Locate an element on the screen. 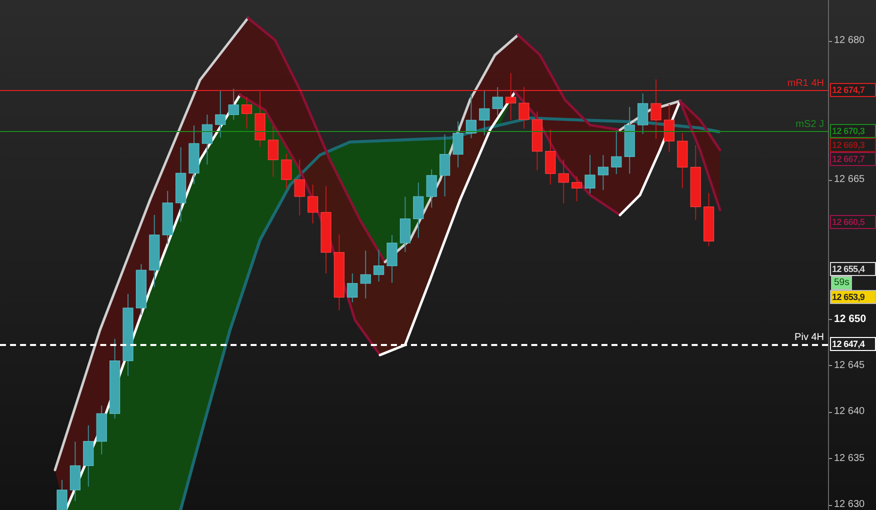  level-label: Piv 4H is located at coordinates (809, 337).